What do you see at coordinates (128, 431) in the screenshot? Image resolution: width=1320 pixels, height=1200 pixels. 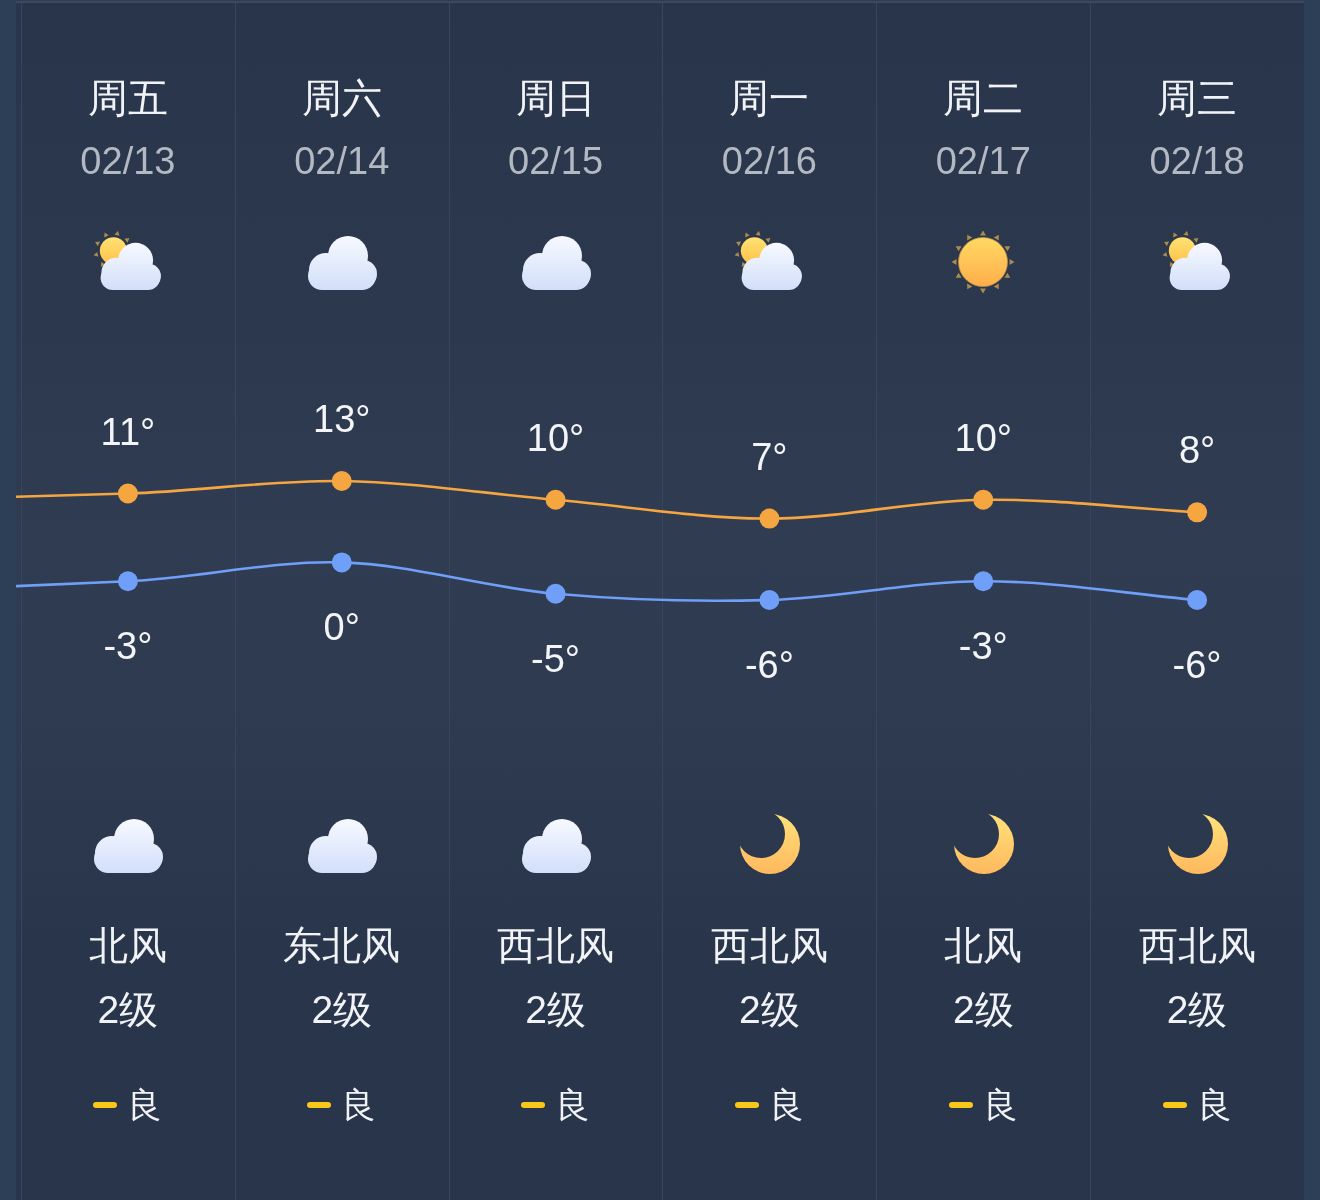 I see `high-temperature-label: 11°` at bounding box center [128, 431].